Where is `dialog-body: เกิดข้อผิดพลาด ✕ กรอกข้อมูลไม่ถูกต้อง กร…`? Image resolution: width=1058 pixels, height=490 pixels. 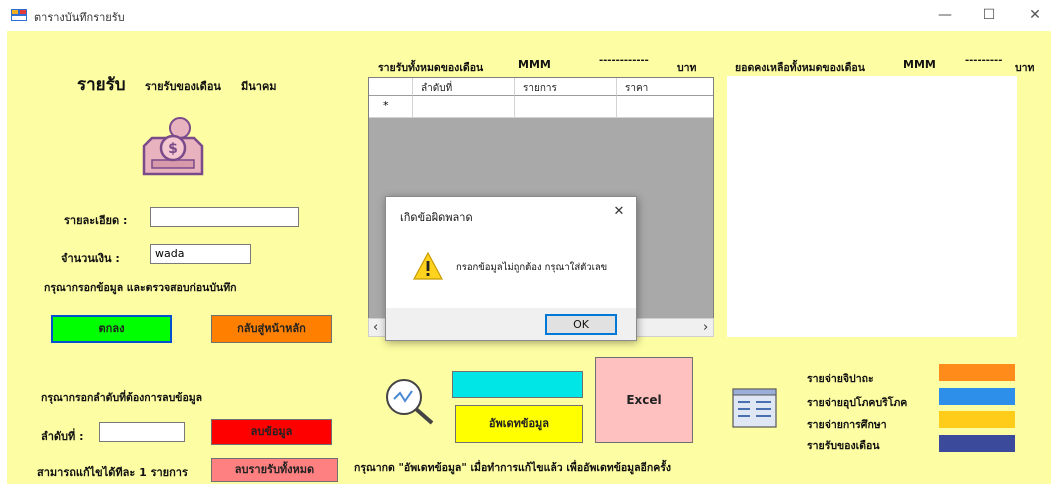 dialog-body: เกิดข้อผิดพลาด ✕ กรอกข้อมูลไม่ถูกต้อง กร… is located at coordinates (511, 252).